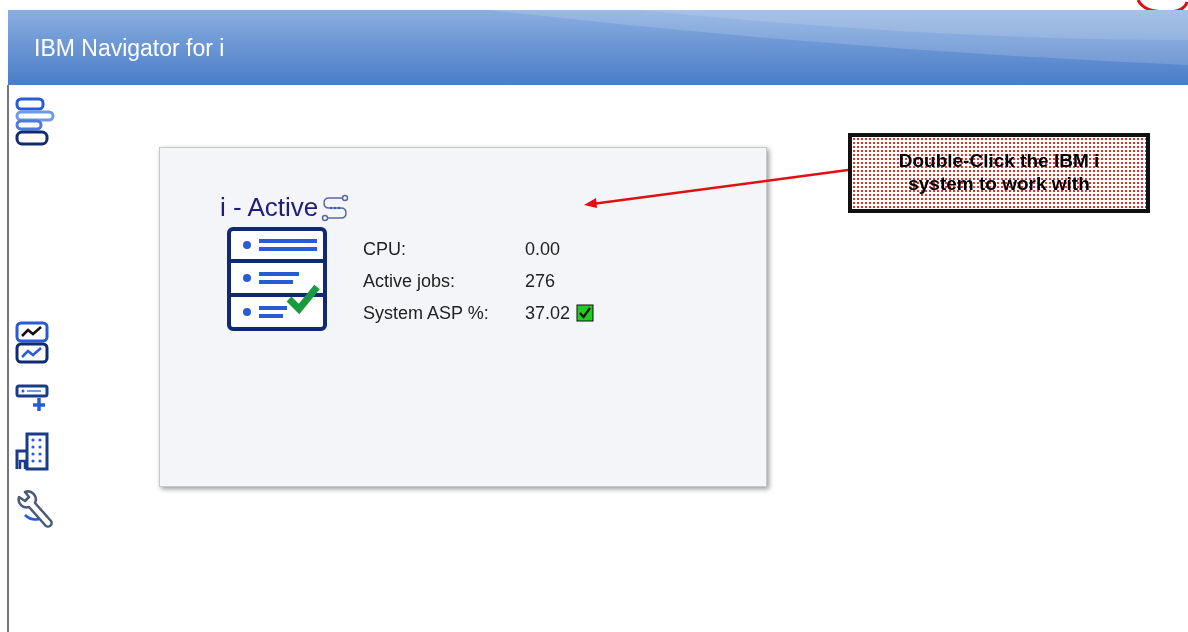 This screenshot has height=632, width=1188. I want to click on metric-label: CPU:, so click(385, 249).